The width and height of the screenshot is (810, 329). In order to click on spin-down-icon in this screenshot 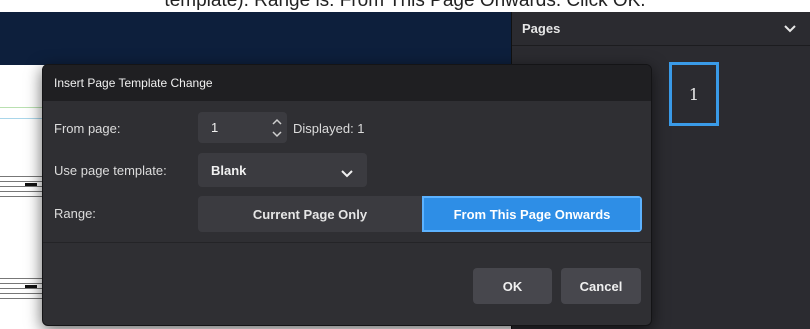, I will do `click(277, 134)`.